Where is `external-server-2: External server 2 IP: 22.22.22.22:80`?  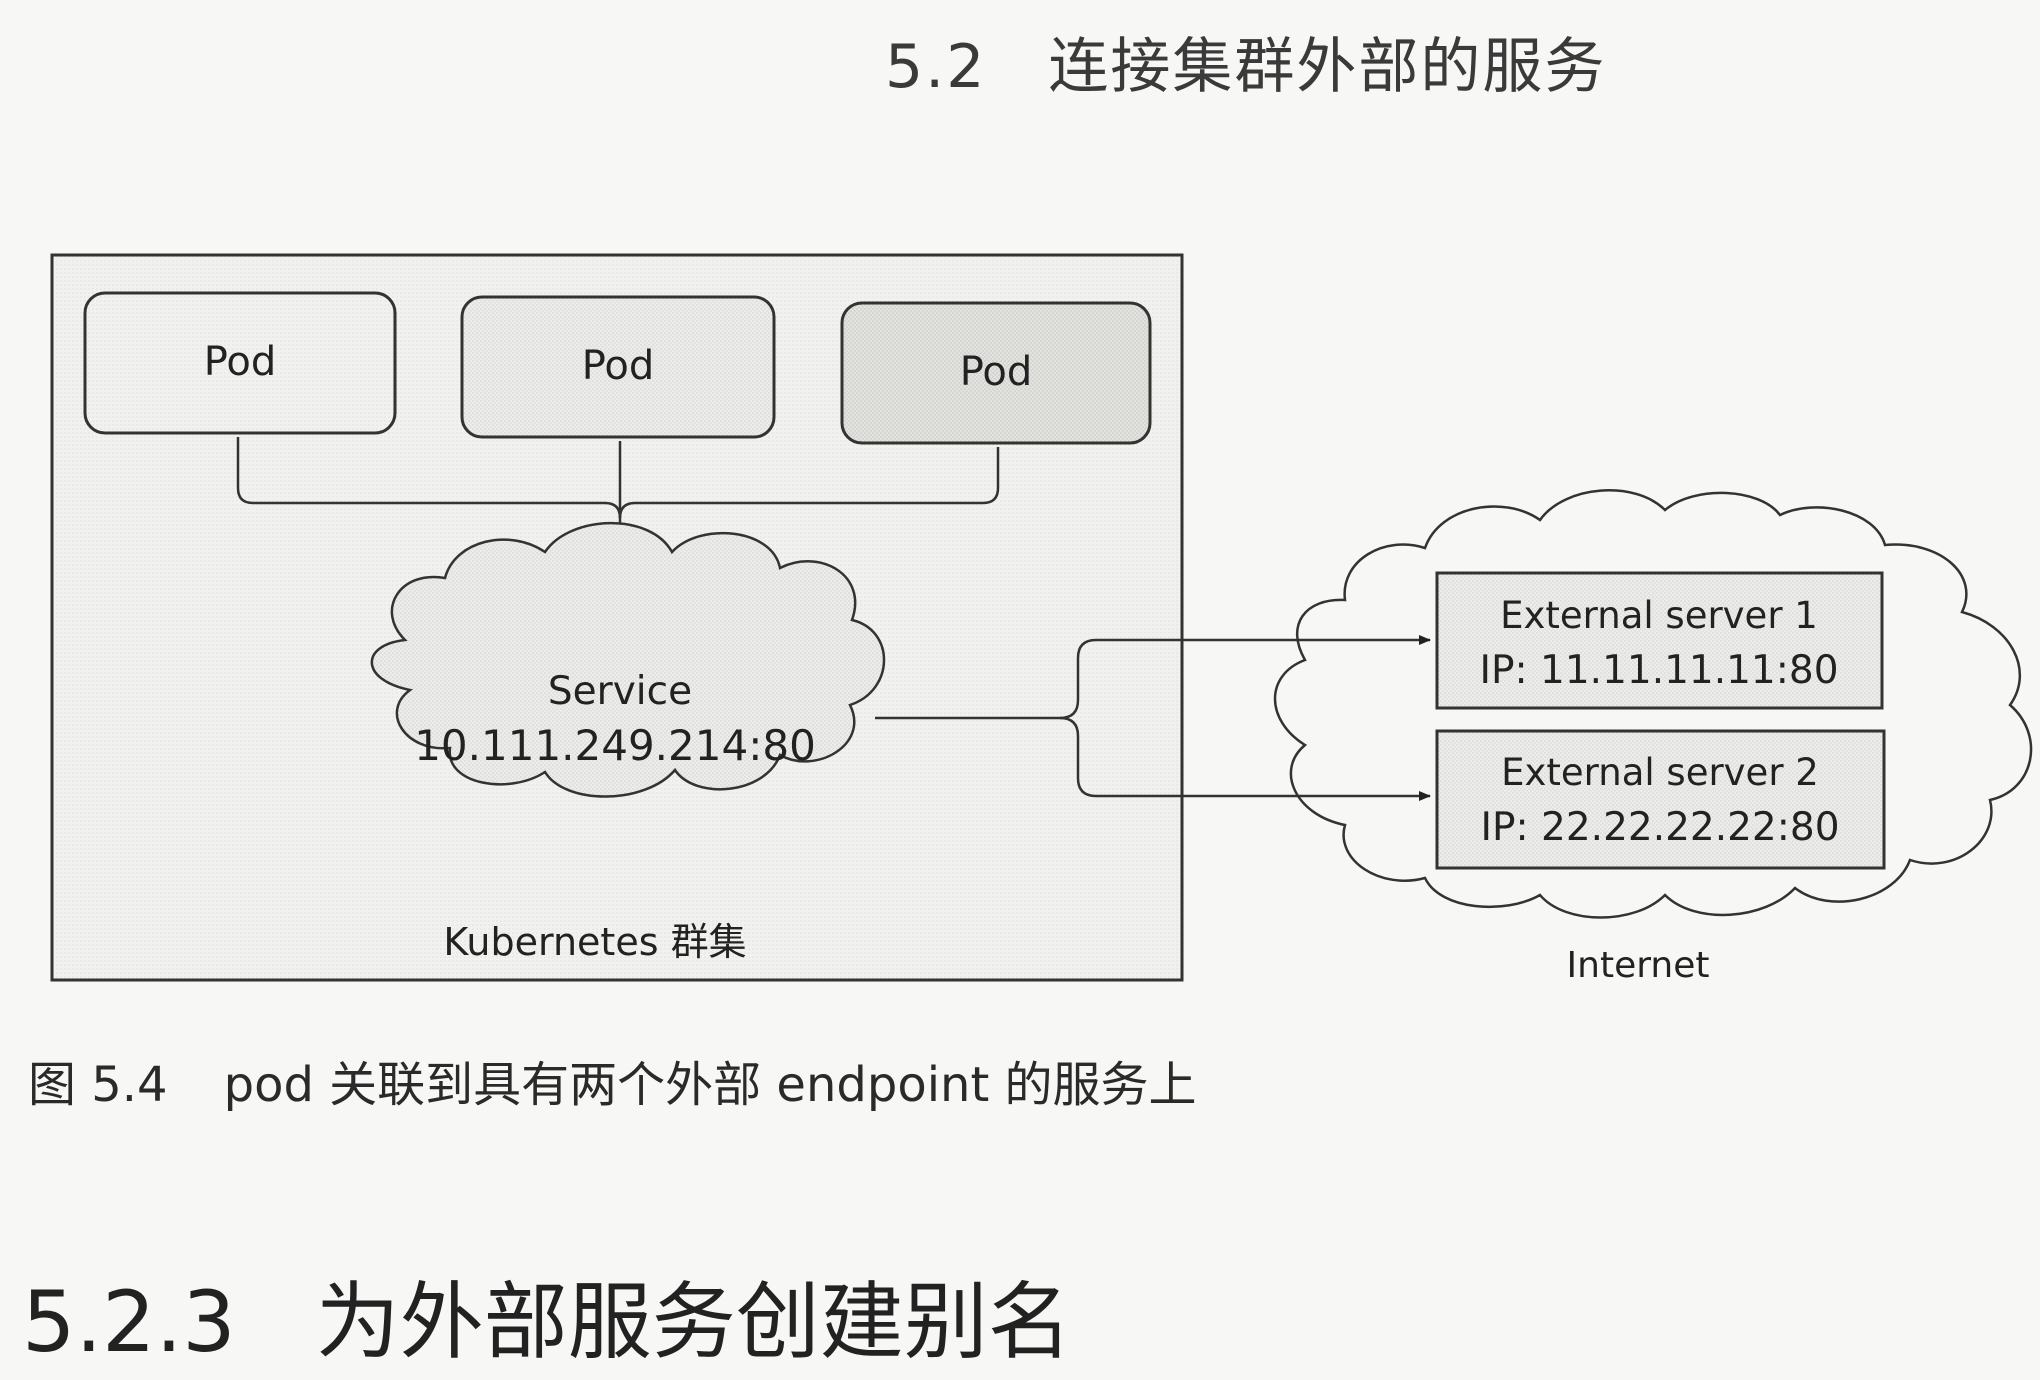 external-server-2: External server 2 IP: 22.22.22.22:80 is located at coordinates (1660, 799).